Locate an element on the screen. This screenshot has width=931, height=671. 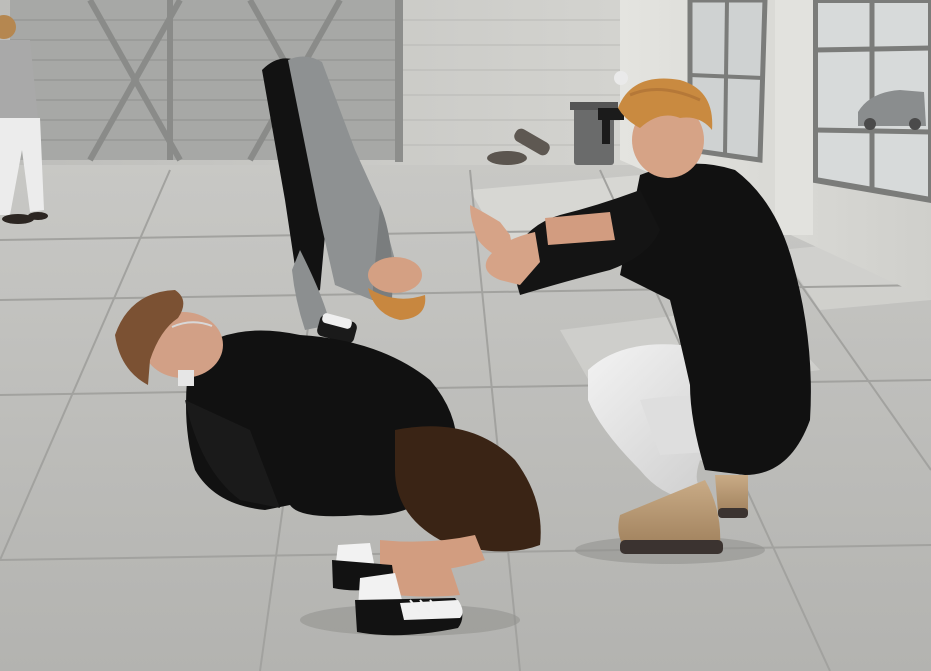
window-right is located at coordinates (871, 102).